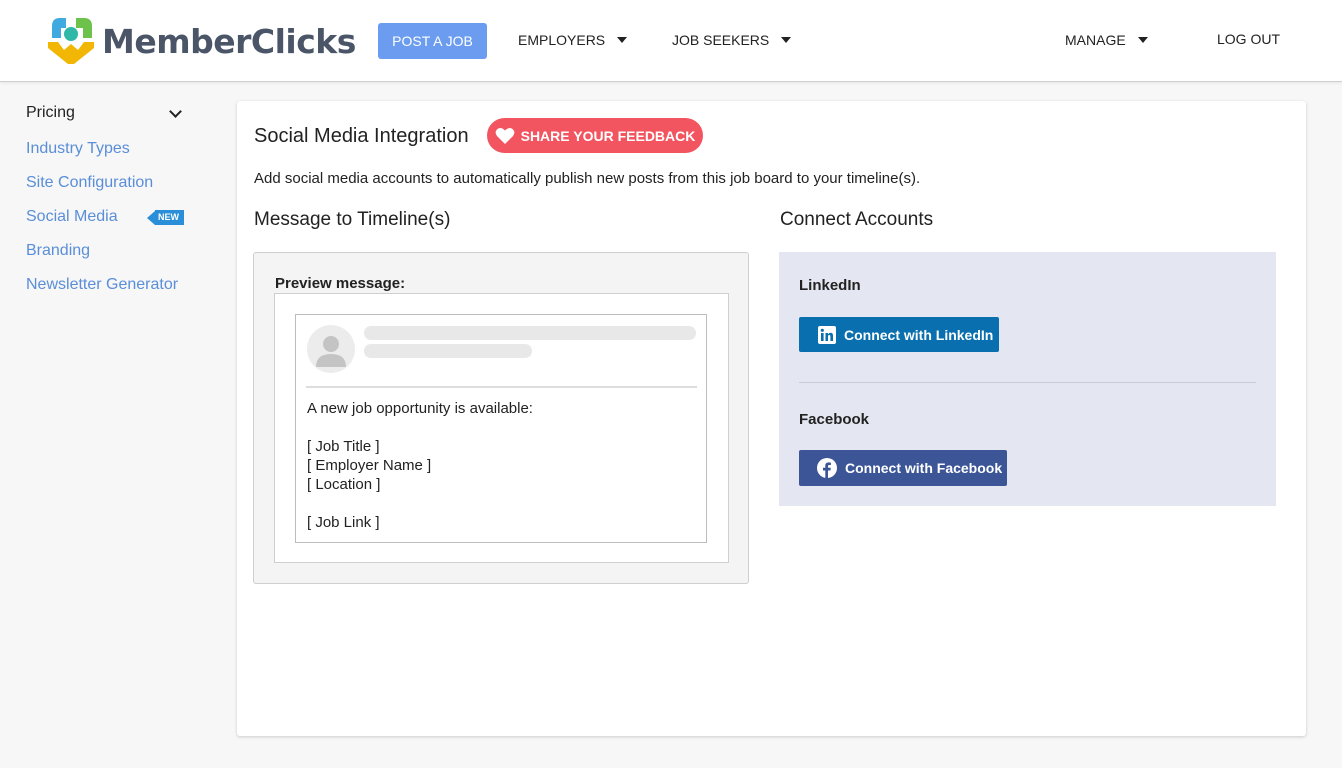  What do you see at coordinates (331, 349) in the screenshot?
I see `avatar-placeholder-icon` at bounding box center [331, 349].